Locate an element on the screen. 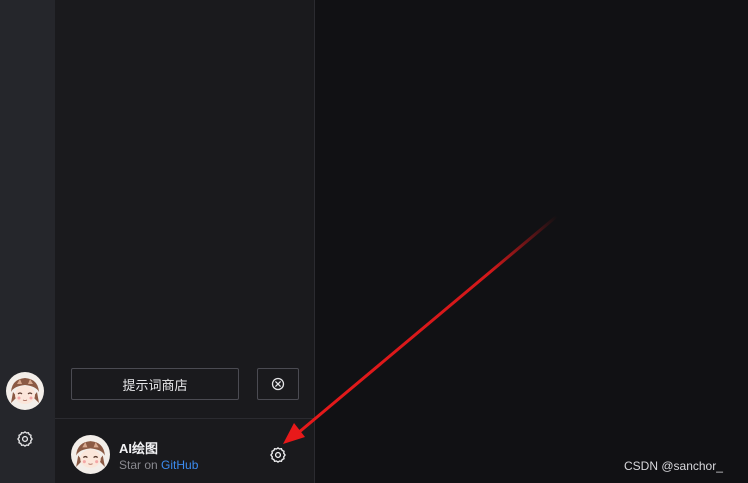  sidebar-divider is located at coordinates (184, 418).